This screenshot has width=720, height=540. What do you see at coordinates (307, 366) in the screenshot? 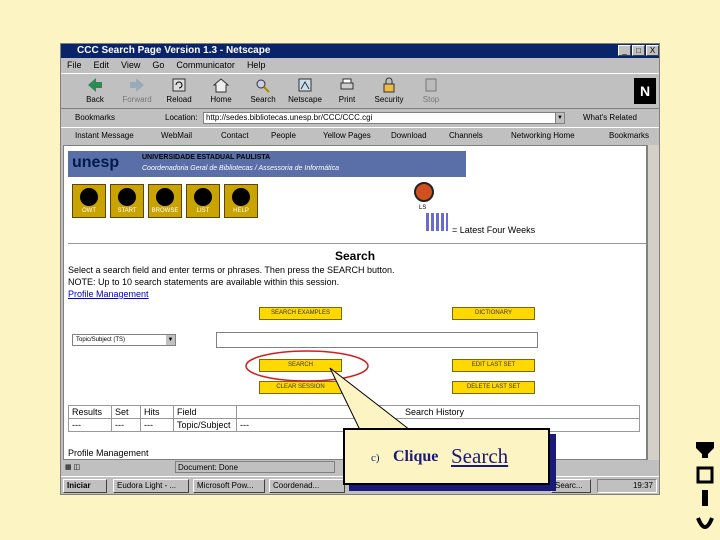
I see `search-highlight-ellipse` at bounding box center [307, 366].